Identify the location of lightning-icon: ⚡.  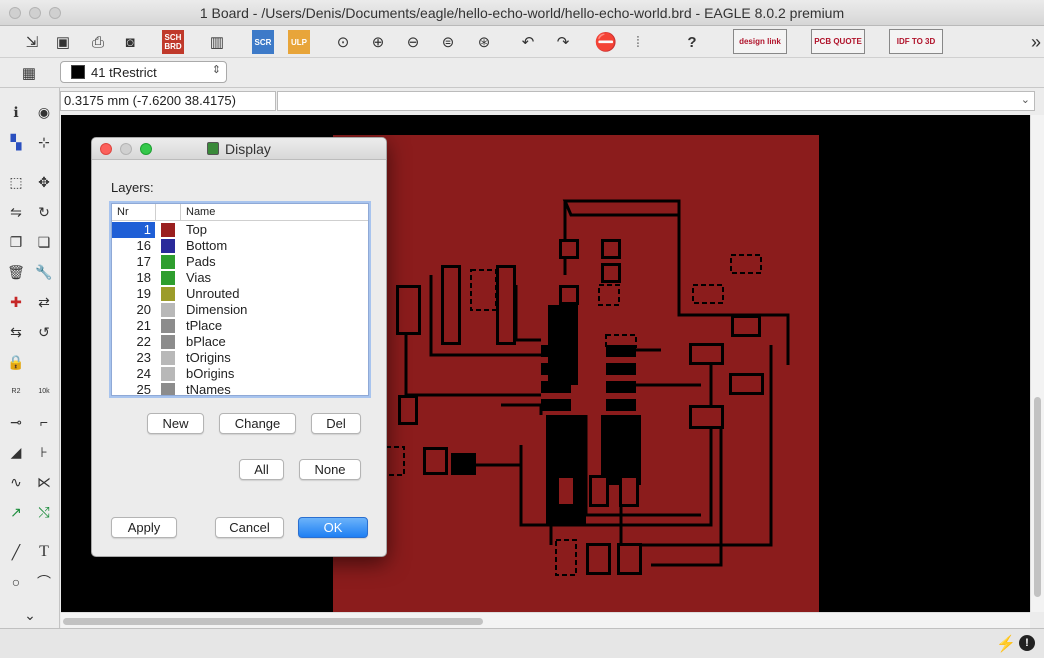
(1006, 644).